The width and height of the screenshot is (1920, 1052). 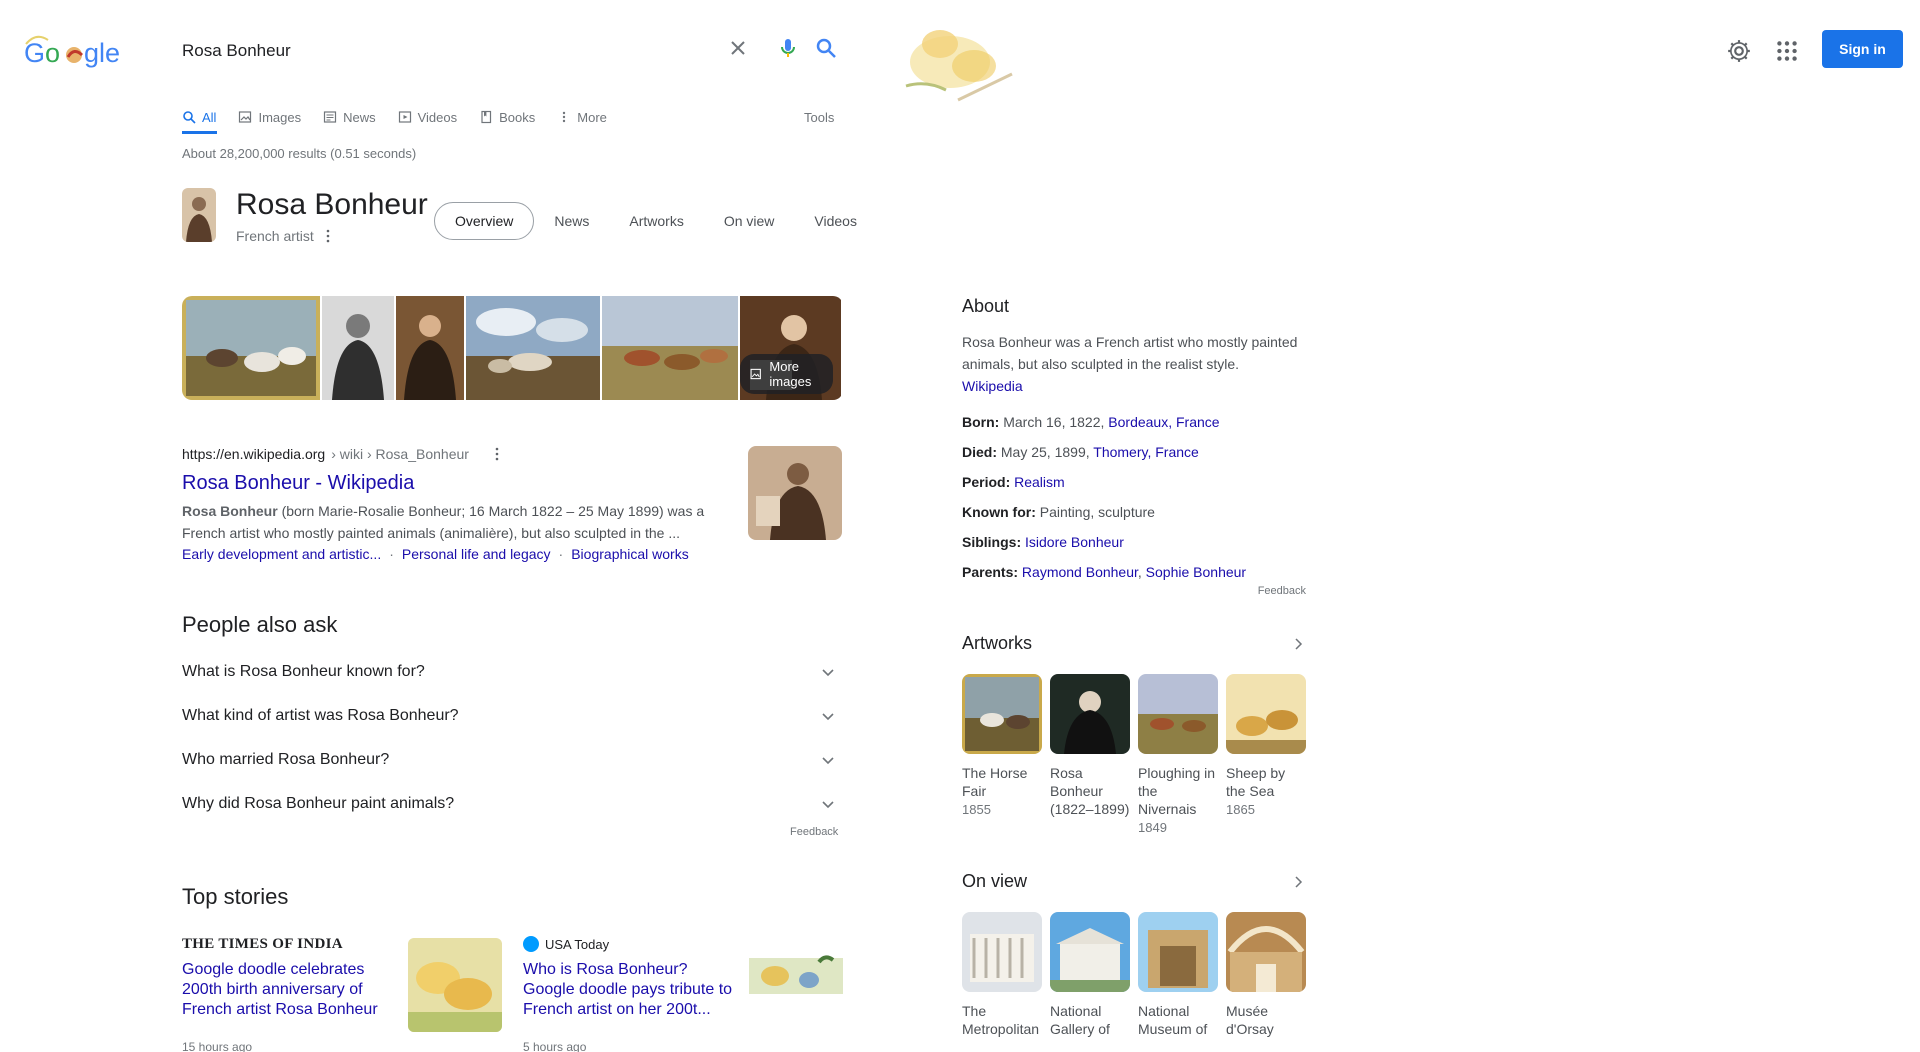 What do you see at coordinates (656, 221) in the screenshot?
I see `entity-tab-artworks: Artworks` at bounding box center [656, 221].